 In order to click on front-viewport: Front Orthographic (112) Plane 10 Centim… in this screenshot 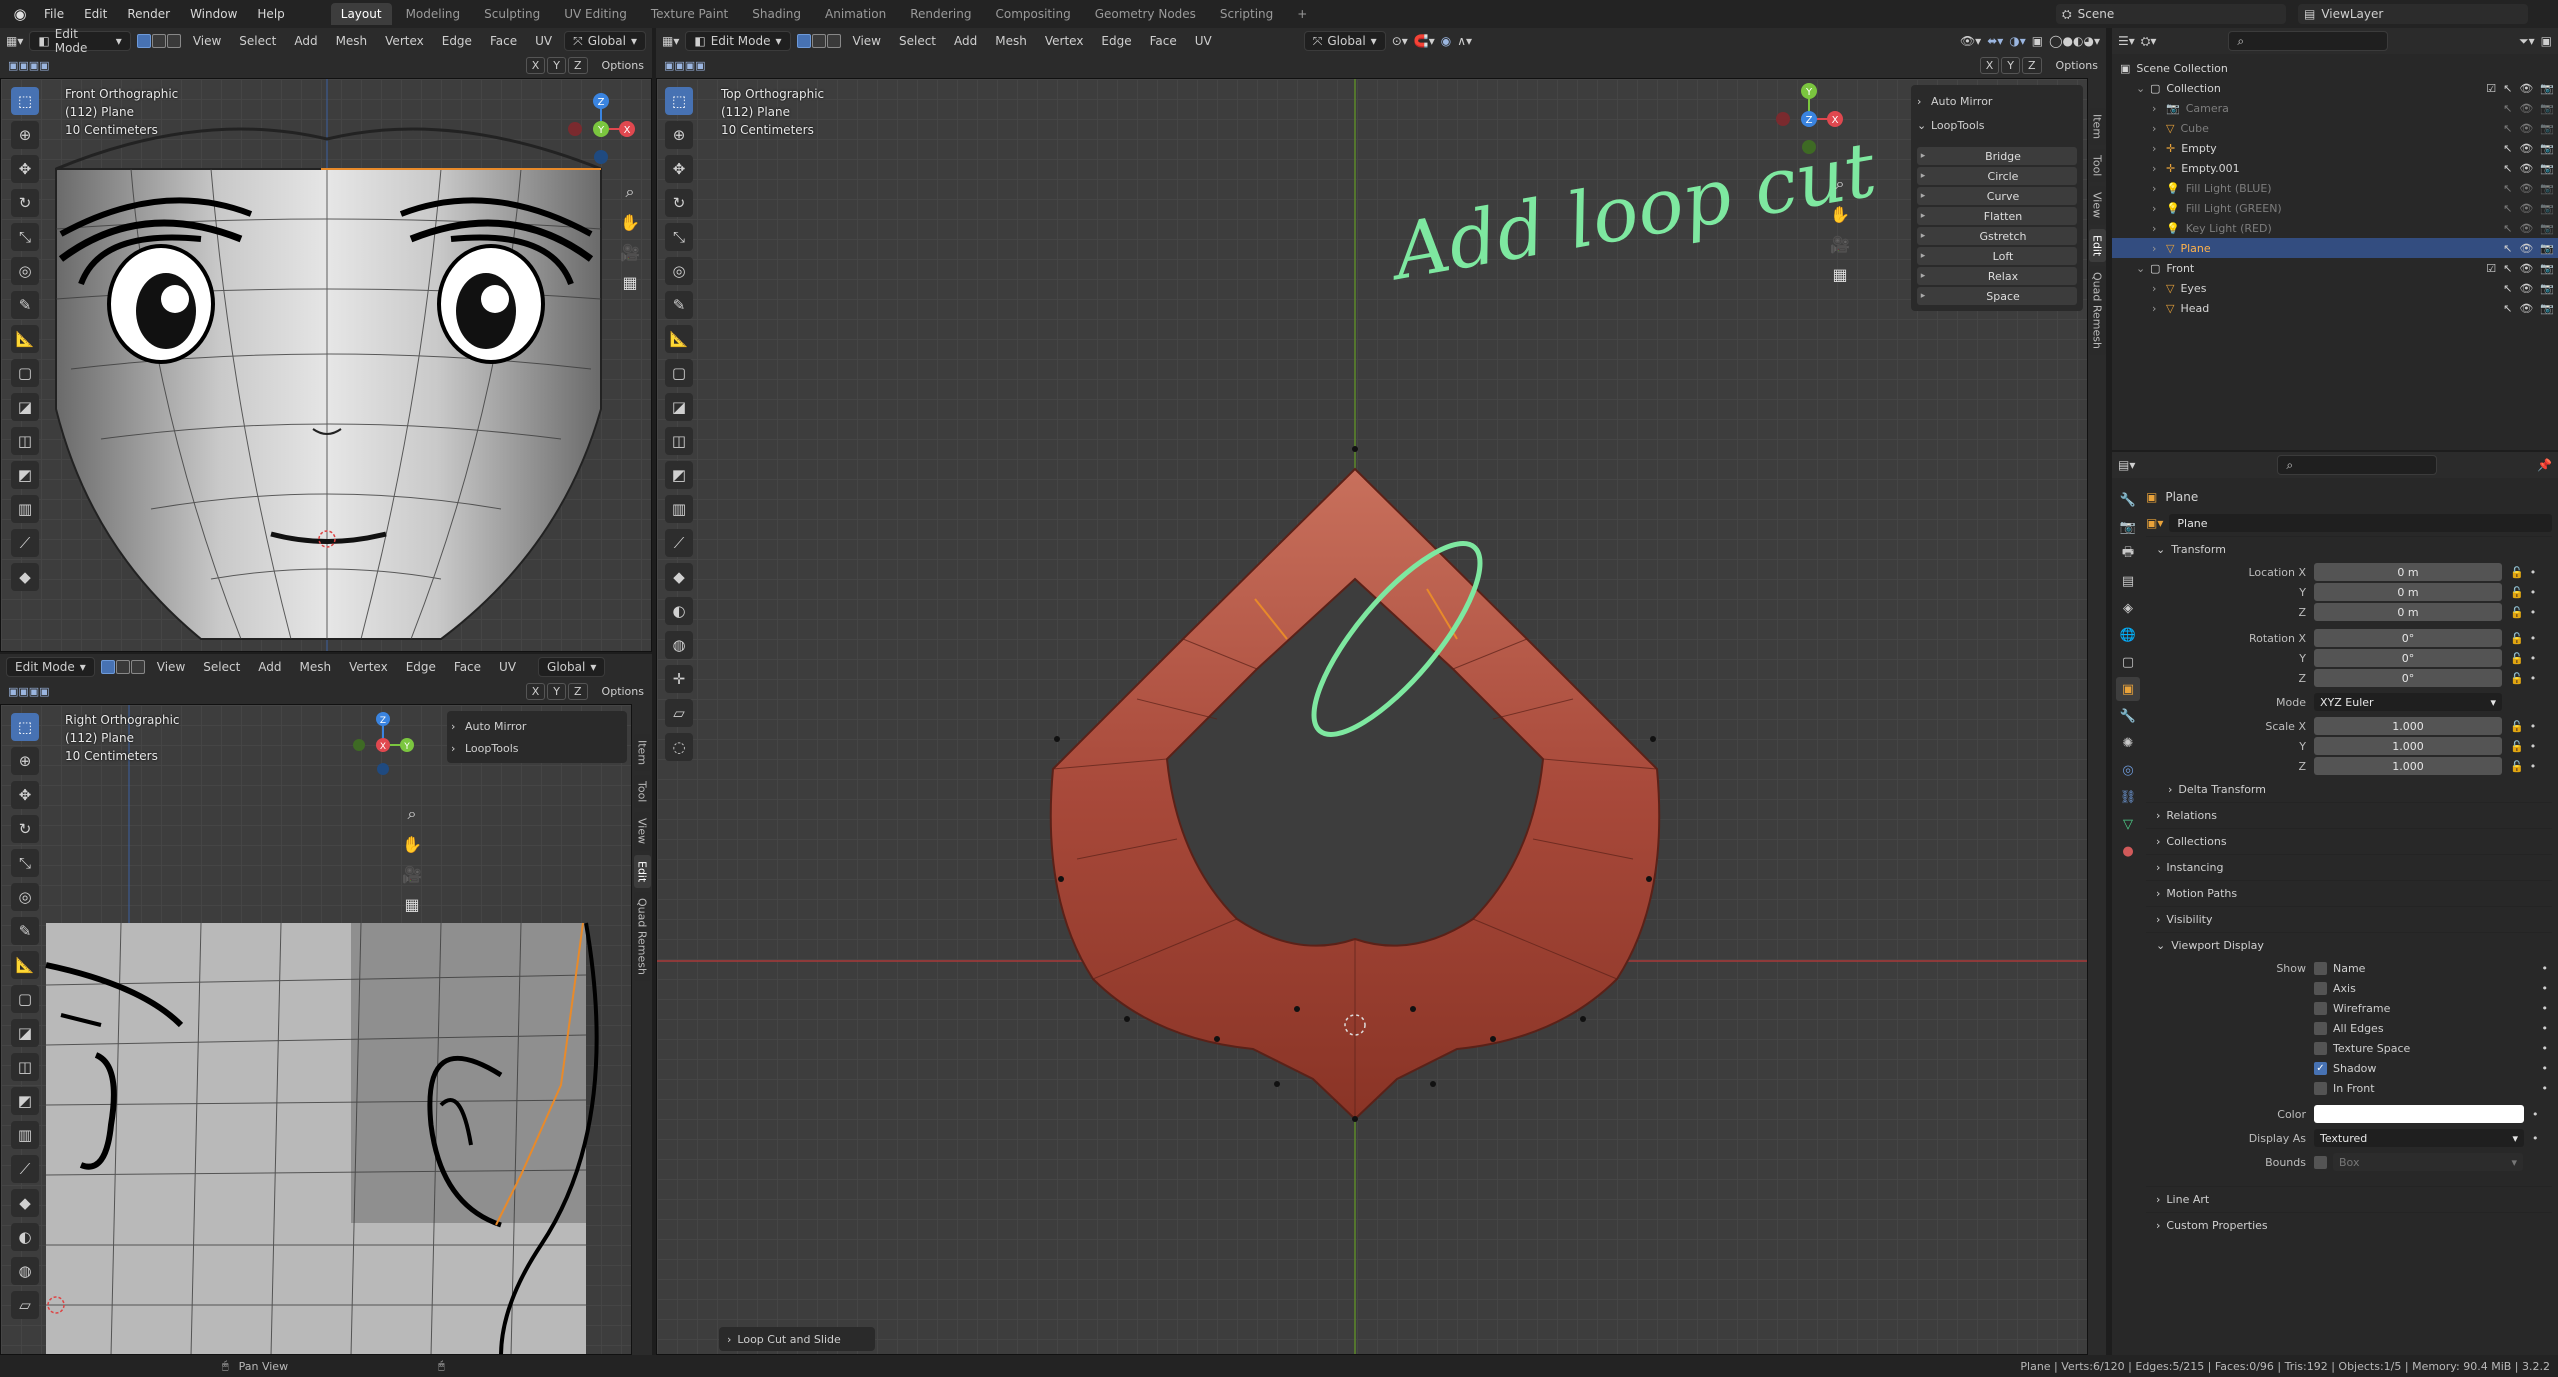, I will do `click(326, 365)`.